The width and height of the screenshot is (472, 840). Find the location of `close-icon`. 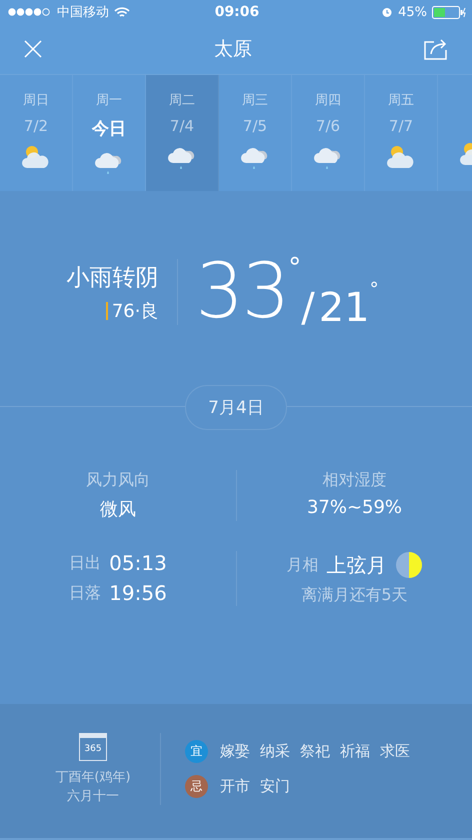

close-icon is located at coordinates (33, 49).